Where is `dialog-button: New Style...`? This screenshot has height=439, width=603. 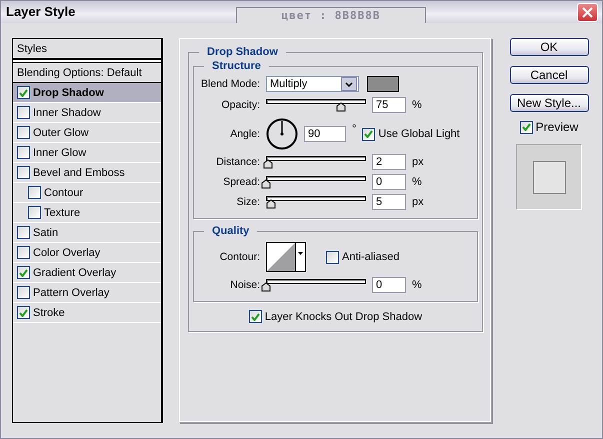 dialog-button: New Style... is located at coordinates (549, 103).